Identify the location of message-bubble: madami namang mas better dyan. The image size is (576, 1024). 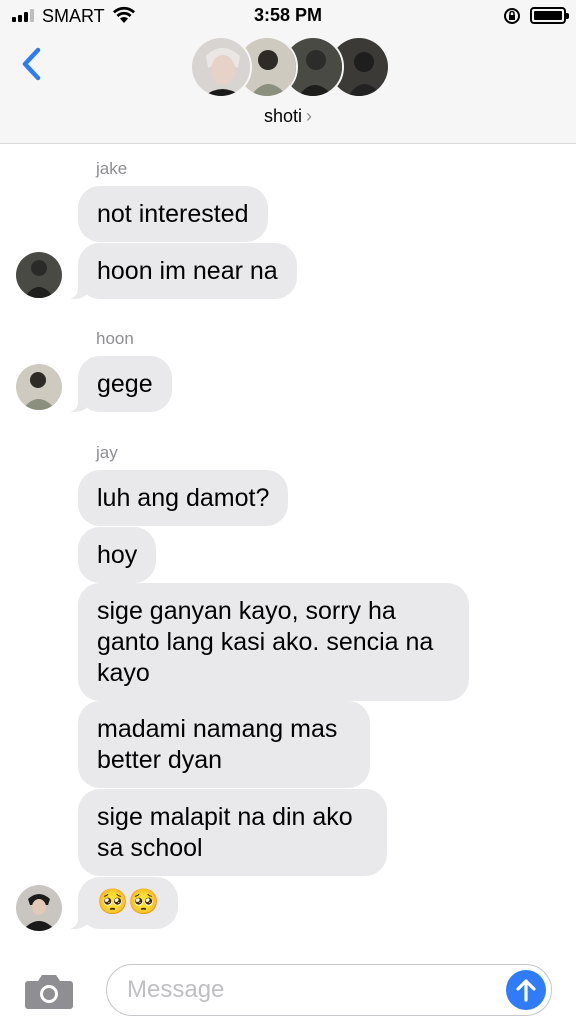
(224, 744).